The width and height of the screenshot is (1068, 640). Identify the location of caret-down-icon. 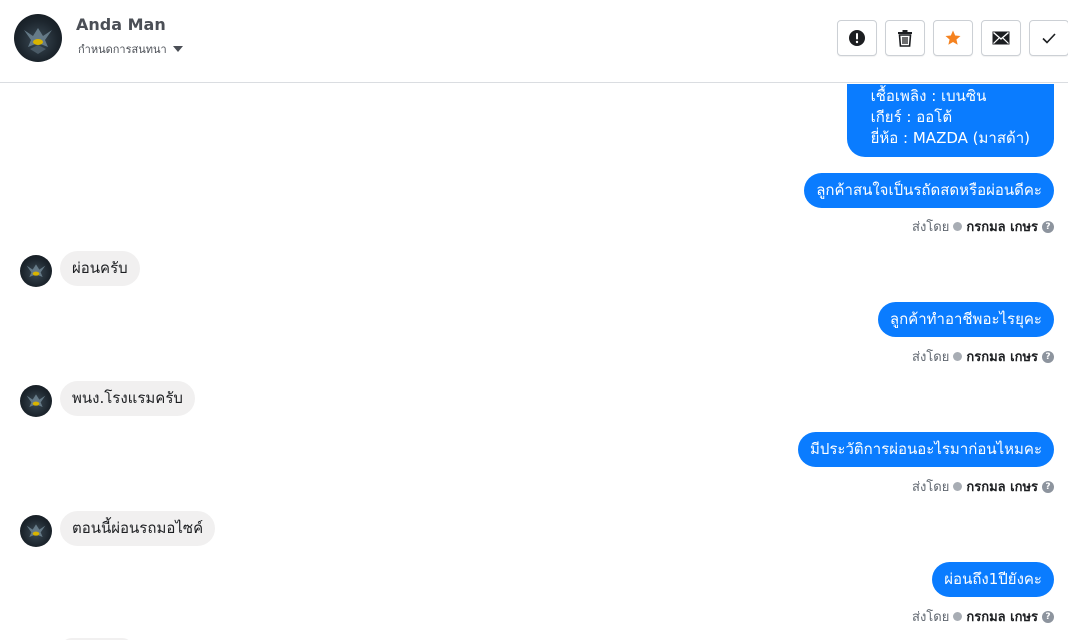
(177, 49).